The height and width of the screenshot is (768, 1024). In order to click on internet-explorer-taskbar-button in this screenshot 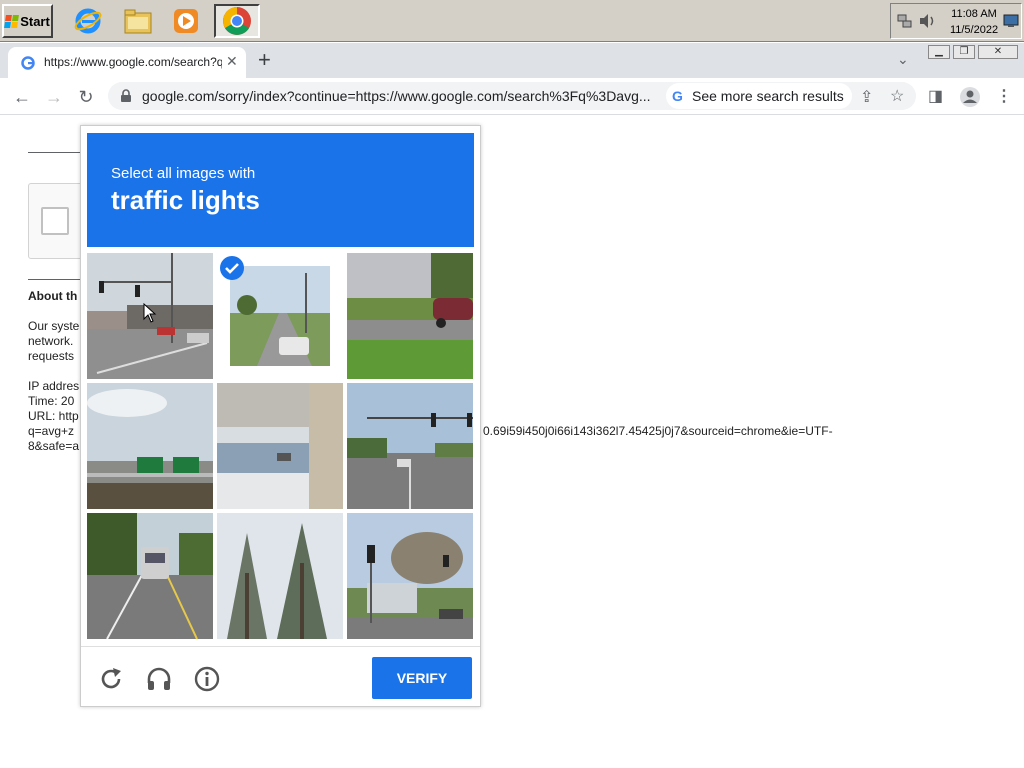, I will do `click(88, 21)`.